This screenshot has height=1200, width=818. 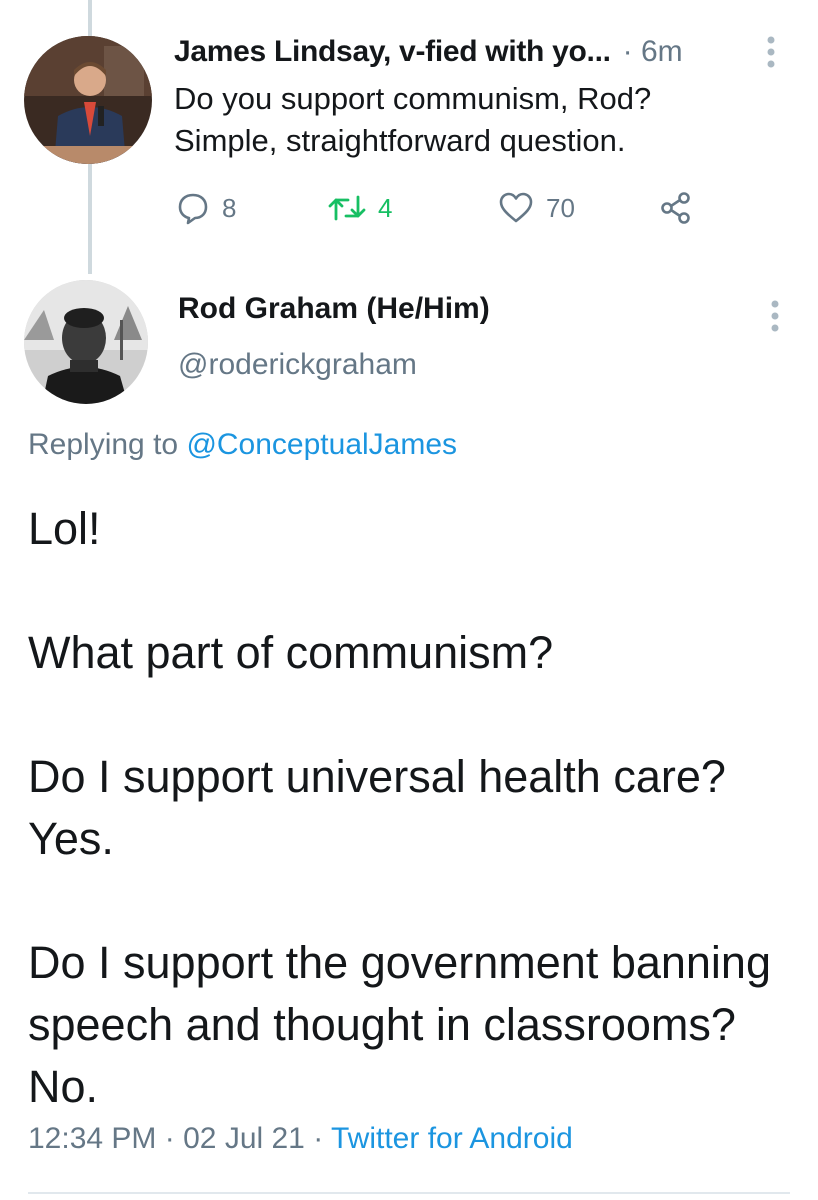 I want to click on replying-to: Replying to @ConceptualJames, so click(x=242, y=445).